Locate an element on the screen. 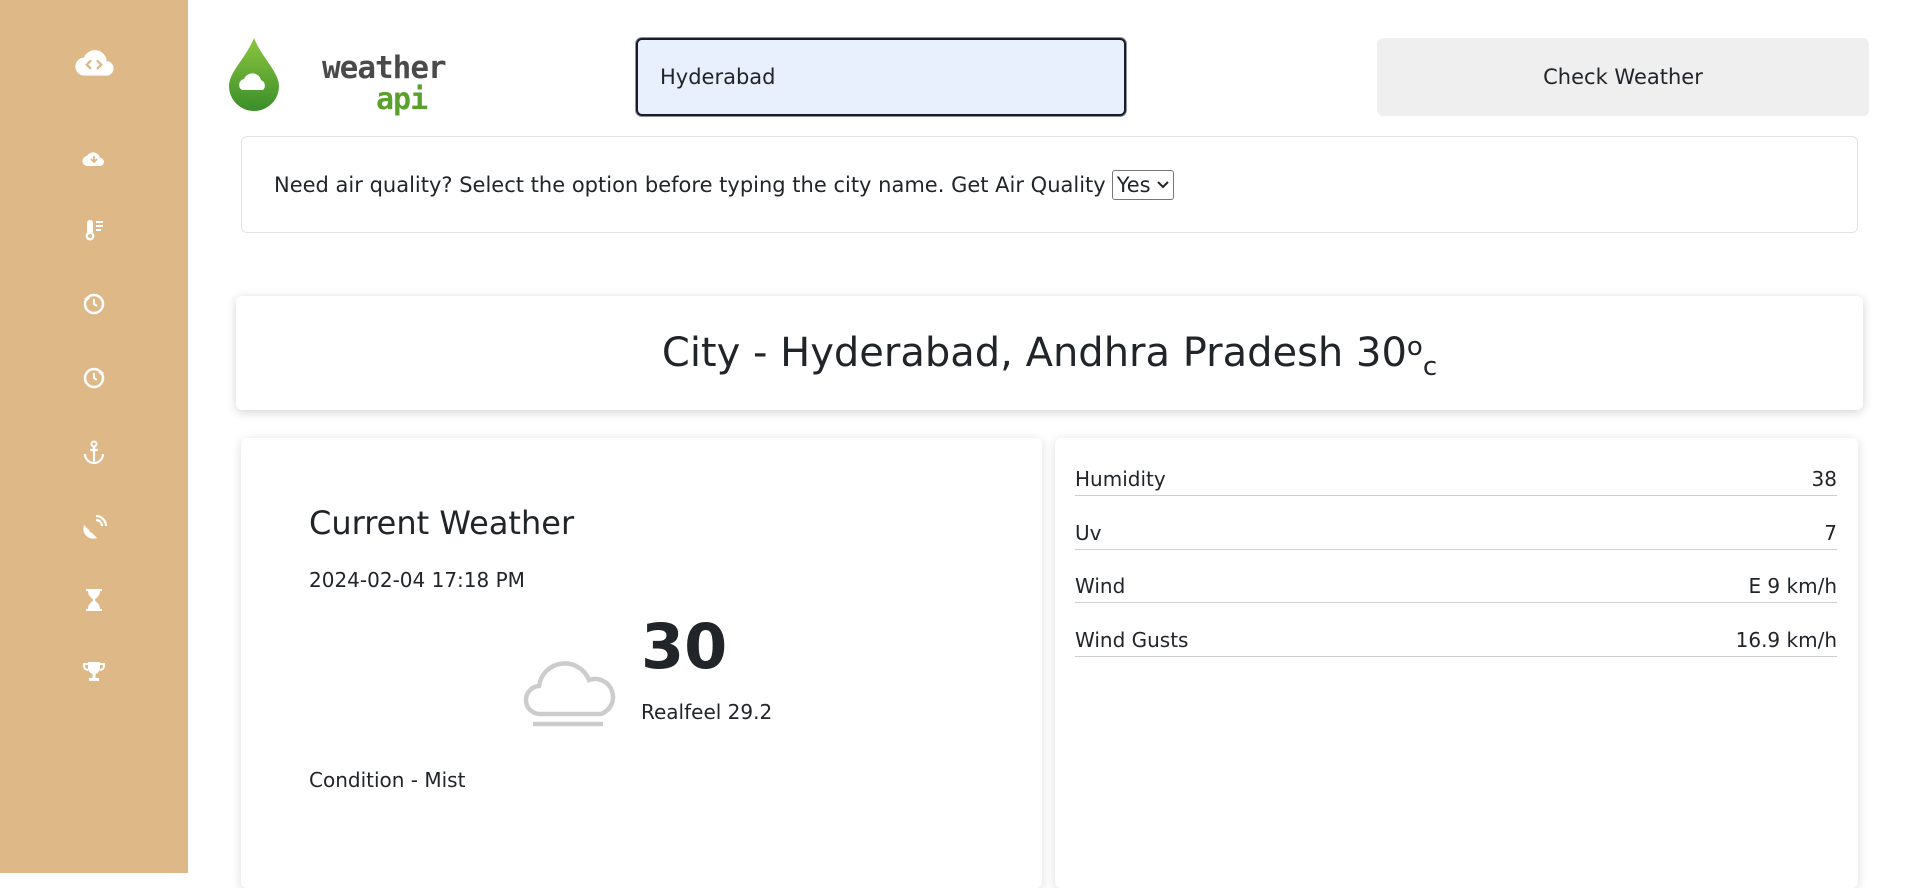 This screenshot has height=888, width=1912. logo-word-api: api is located at coordinates (402, 99).